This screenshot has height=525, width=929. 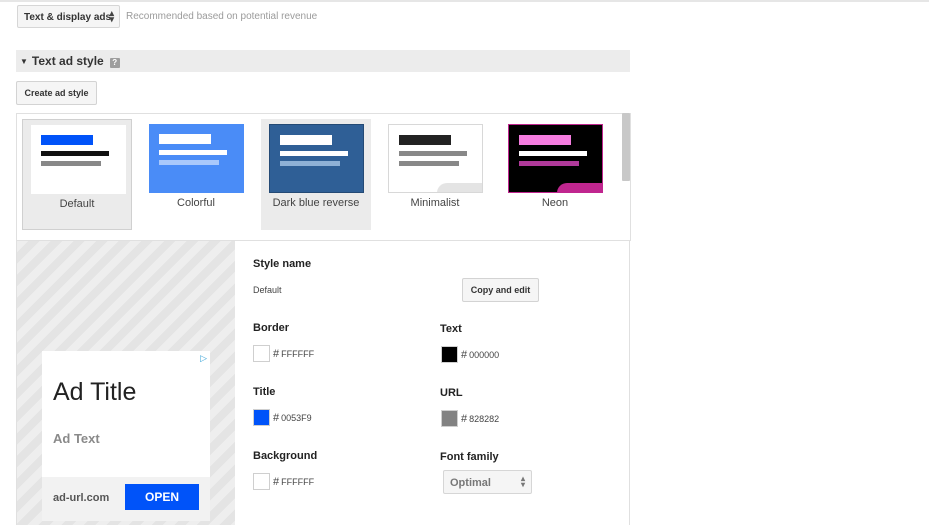 I want to click on border-label: Border, so click(x=271, y=328).